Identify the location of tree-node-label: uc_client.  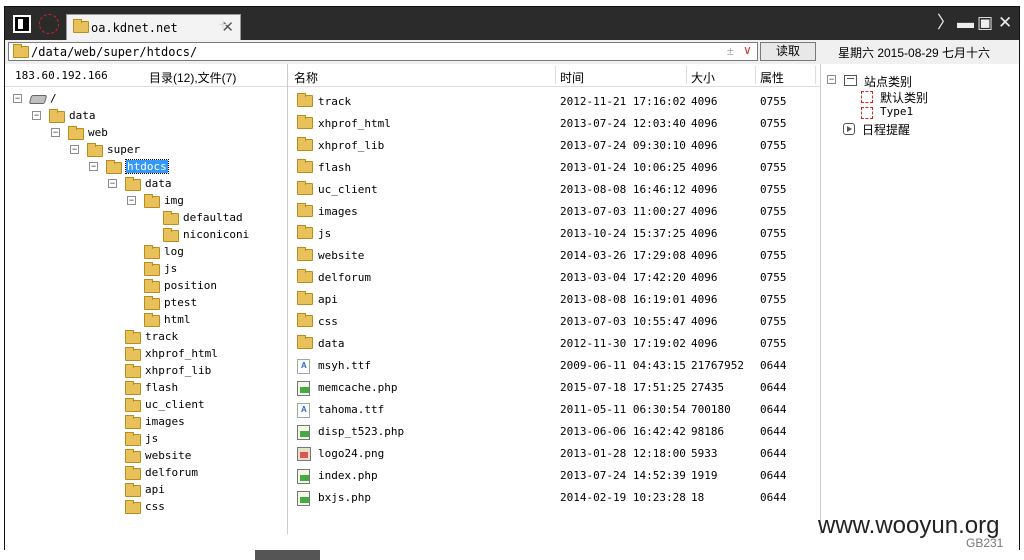
(175, 404).